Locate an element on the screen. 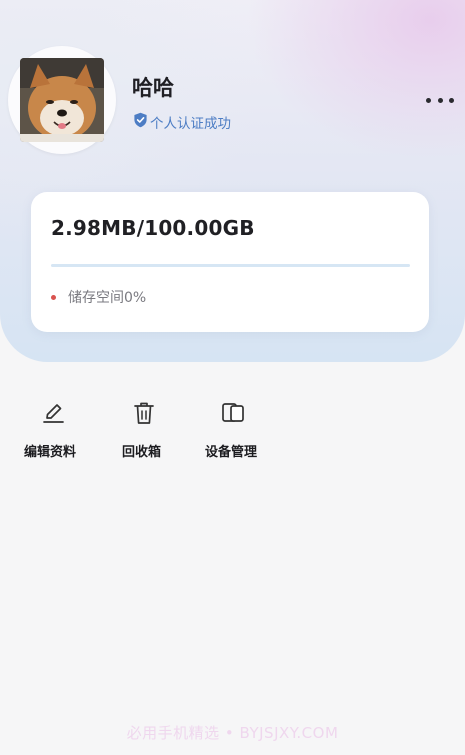 The width and height of the screenshot is (465, 755). storage-usage: 2.98MB/100.00GB is located at coordinates (153, 228).